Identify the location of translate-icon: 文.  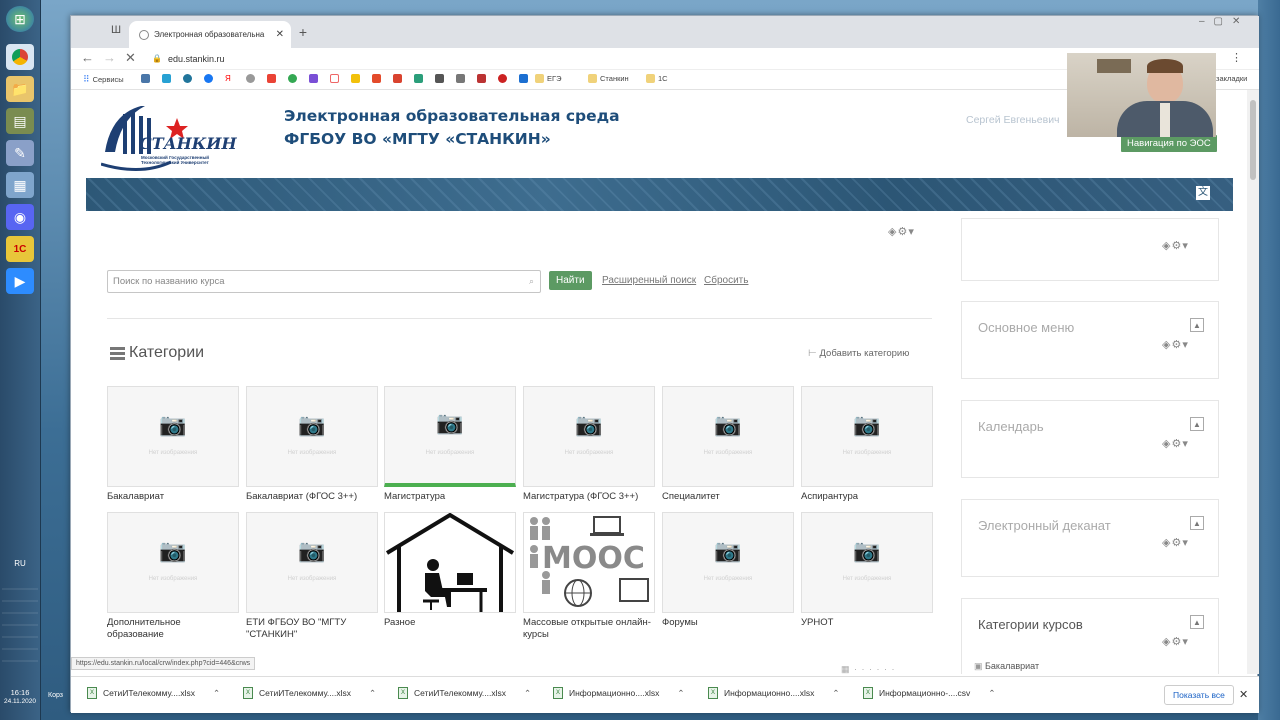
(1203, 193).